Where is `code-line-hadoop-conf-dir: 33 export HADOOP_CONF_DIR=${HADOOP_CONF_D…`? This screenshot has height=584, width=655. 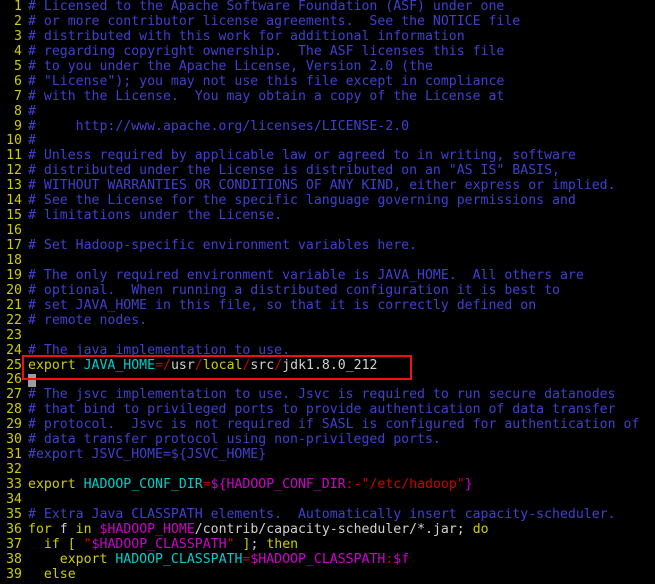
code-line-hadoop-conf-dir: 33 export HADOOP_CONF_DIR=${HADOOP_CONF_D… is located at coordinates (327, 485).